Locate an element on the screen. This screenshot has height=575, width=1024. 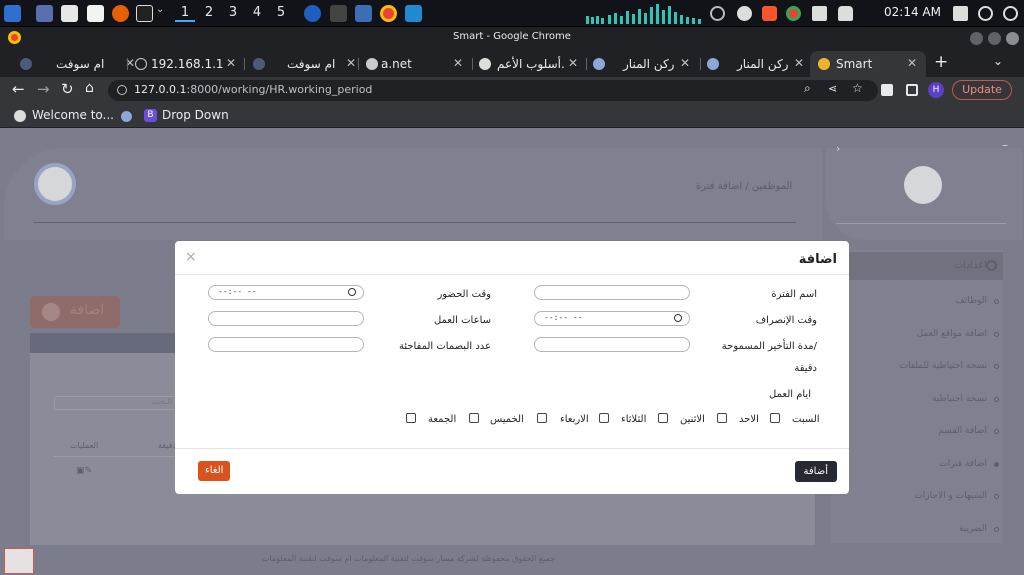
extensions-icon is located at coordinates (887, 90).